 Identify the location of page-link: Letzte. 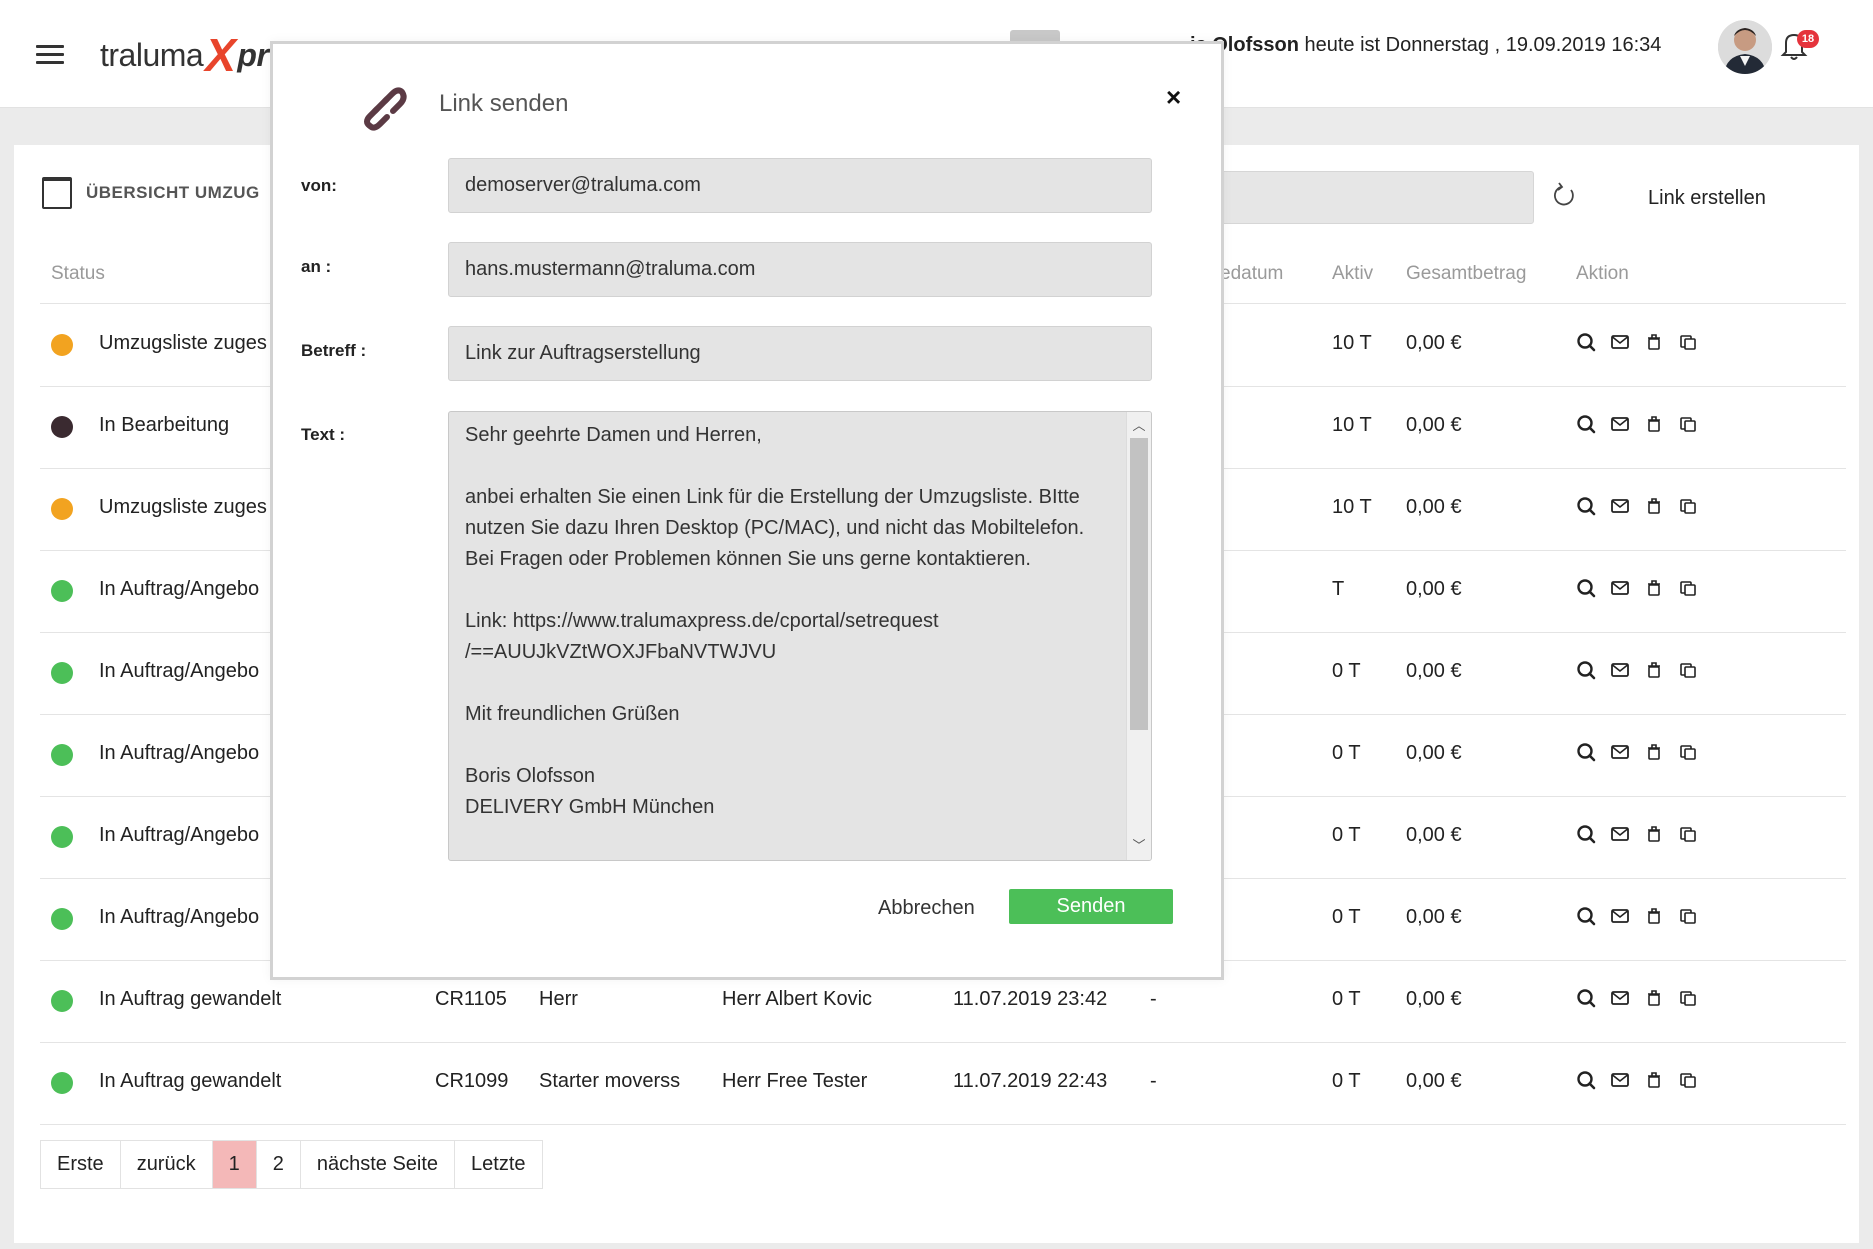
(498, 1164).